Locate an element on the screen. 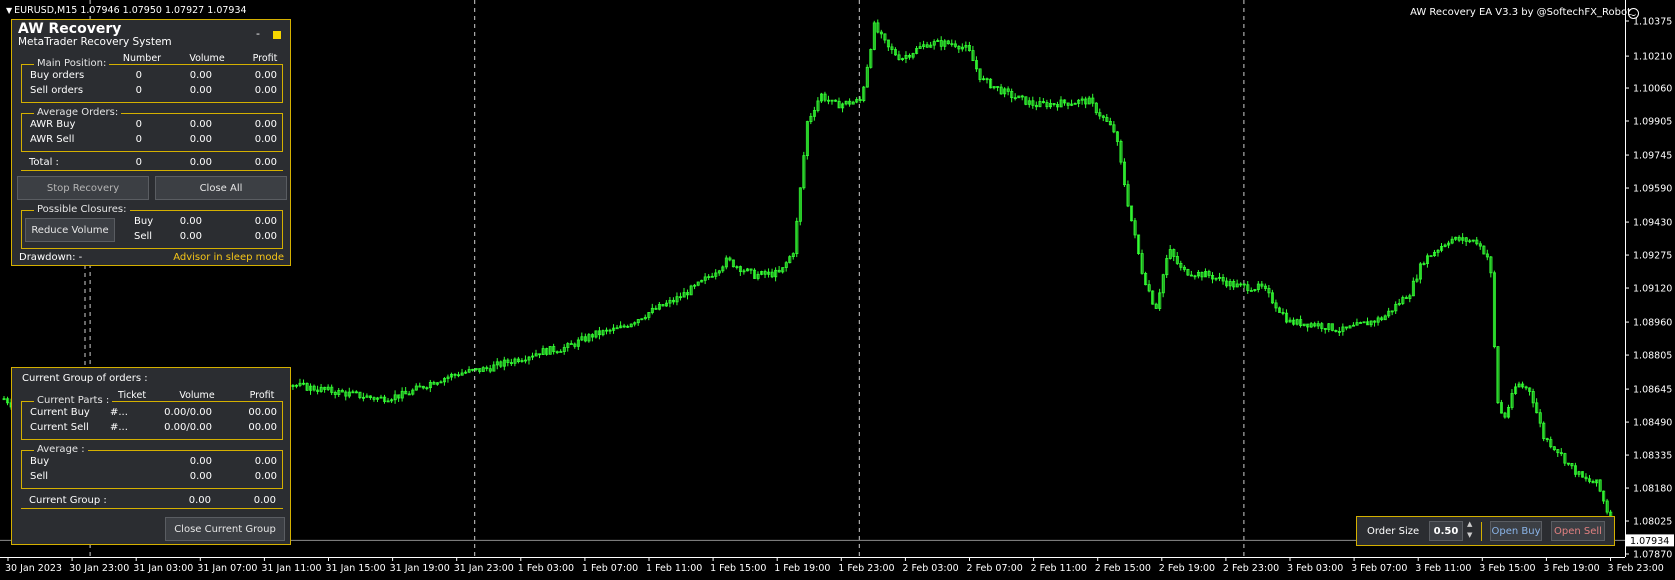 This screenshot has height=580, width=1675. price-tick-label: 1.09745 is located at coordinates (1652, 156).